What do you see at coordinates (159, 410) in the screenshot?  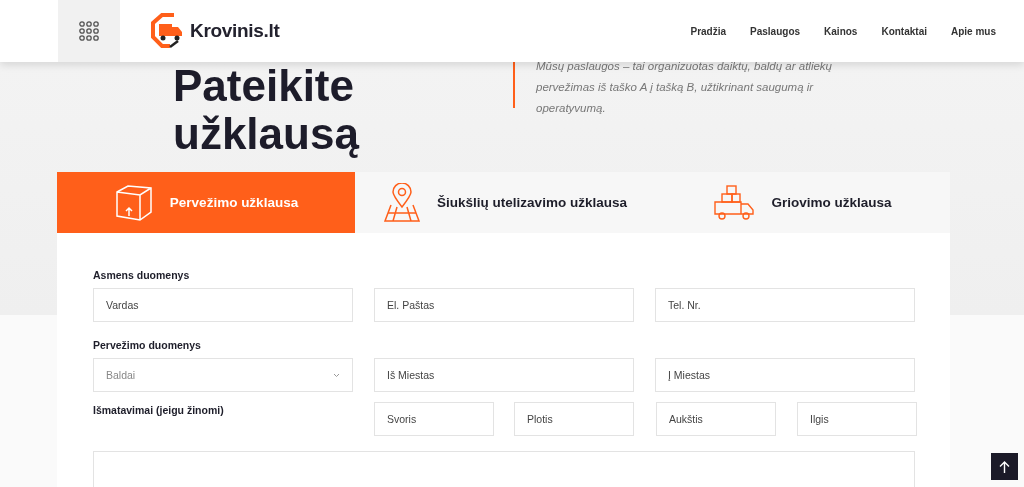 I see `section-title: Išmatavimai (jeigu žinomi)` at bounding box center [159, 410].